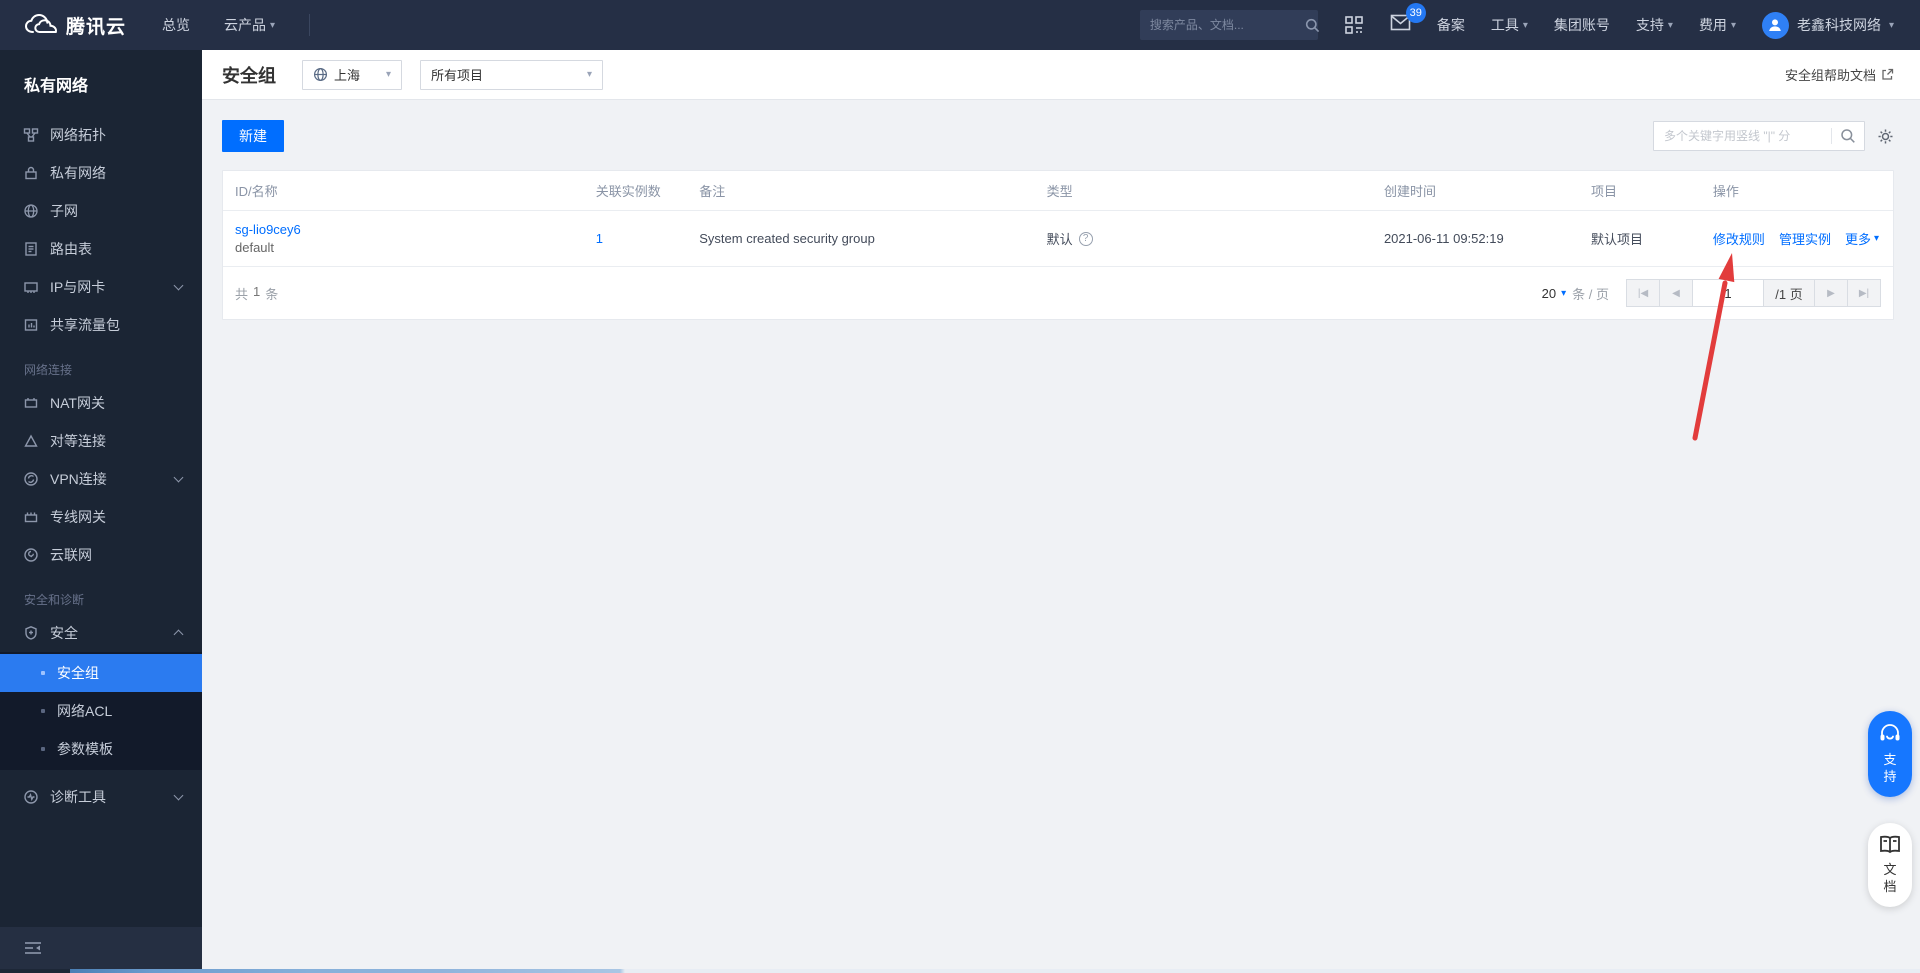 This screenshot has height=973, width=1920. I want to click on messages-button: 39, so click(1408, 19).